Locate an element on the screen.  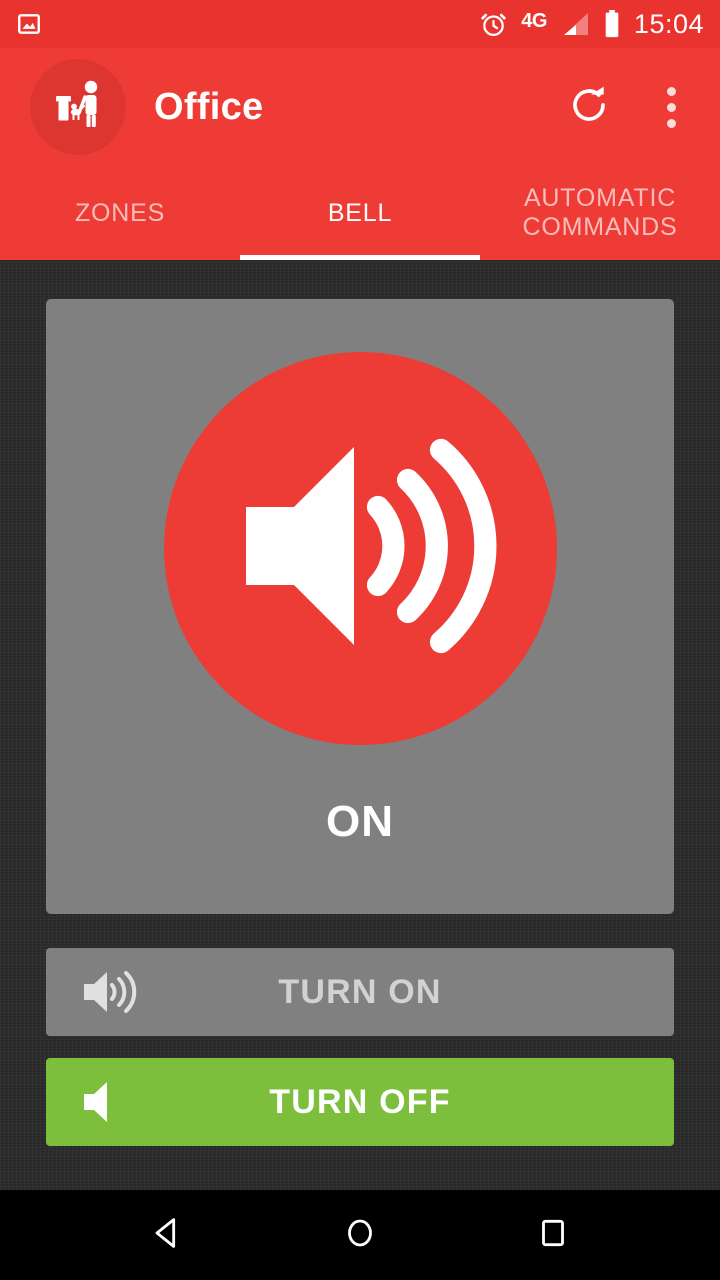
android-nav-bar is located at coordinates (360, 1235).